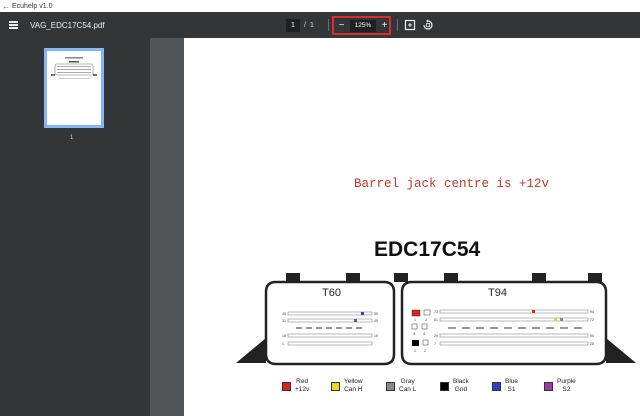 The height and width of the screenshot is (416, 640). I want to click on document-title: VAG_EDC17C54.pdf, so click(67, 25).